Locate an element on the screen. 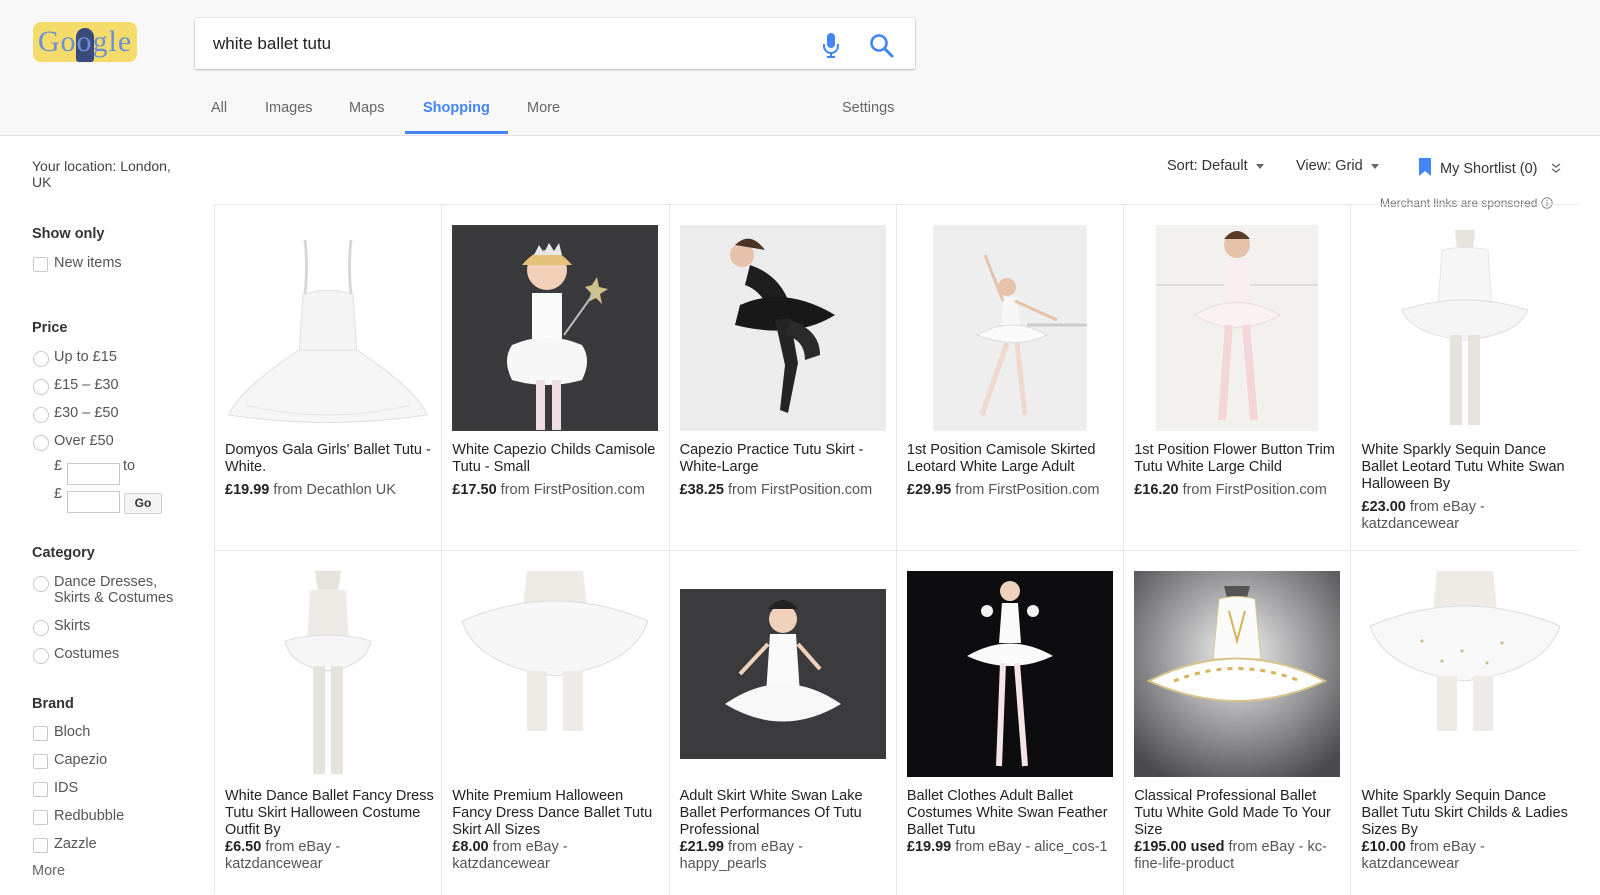 The image size is (1600, 895). tab-images: Images is located at coordinates (289, 108).